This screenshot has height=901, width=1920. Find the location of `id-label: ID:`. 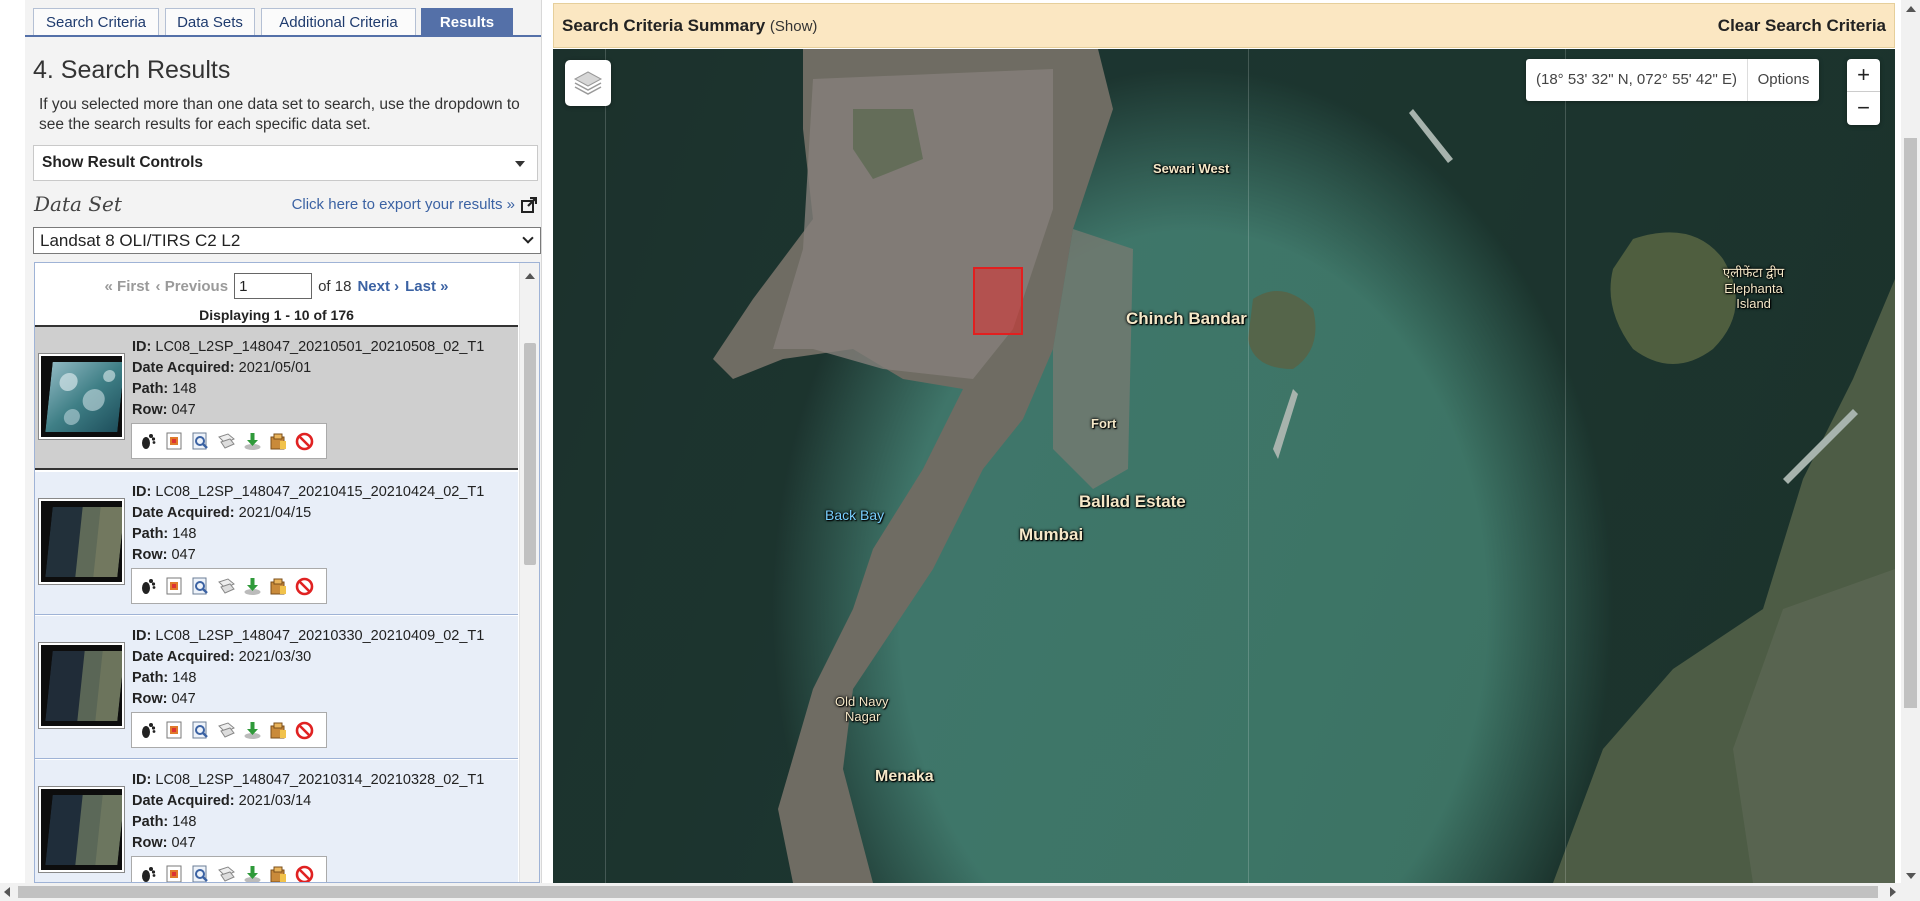

id-label: ID: is located at coordinates (142, 636).